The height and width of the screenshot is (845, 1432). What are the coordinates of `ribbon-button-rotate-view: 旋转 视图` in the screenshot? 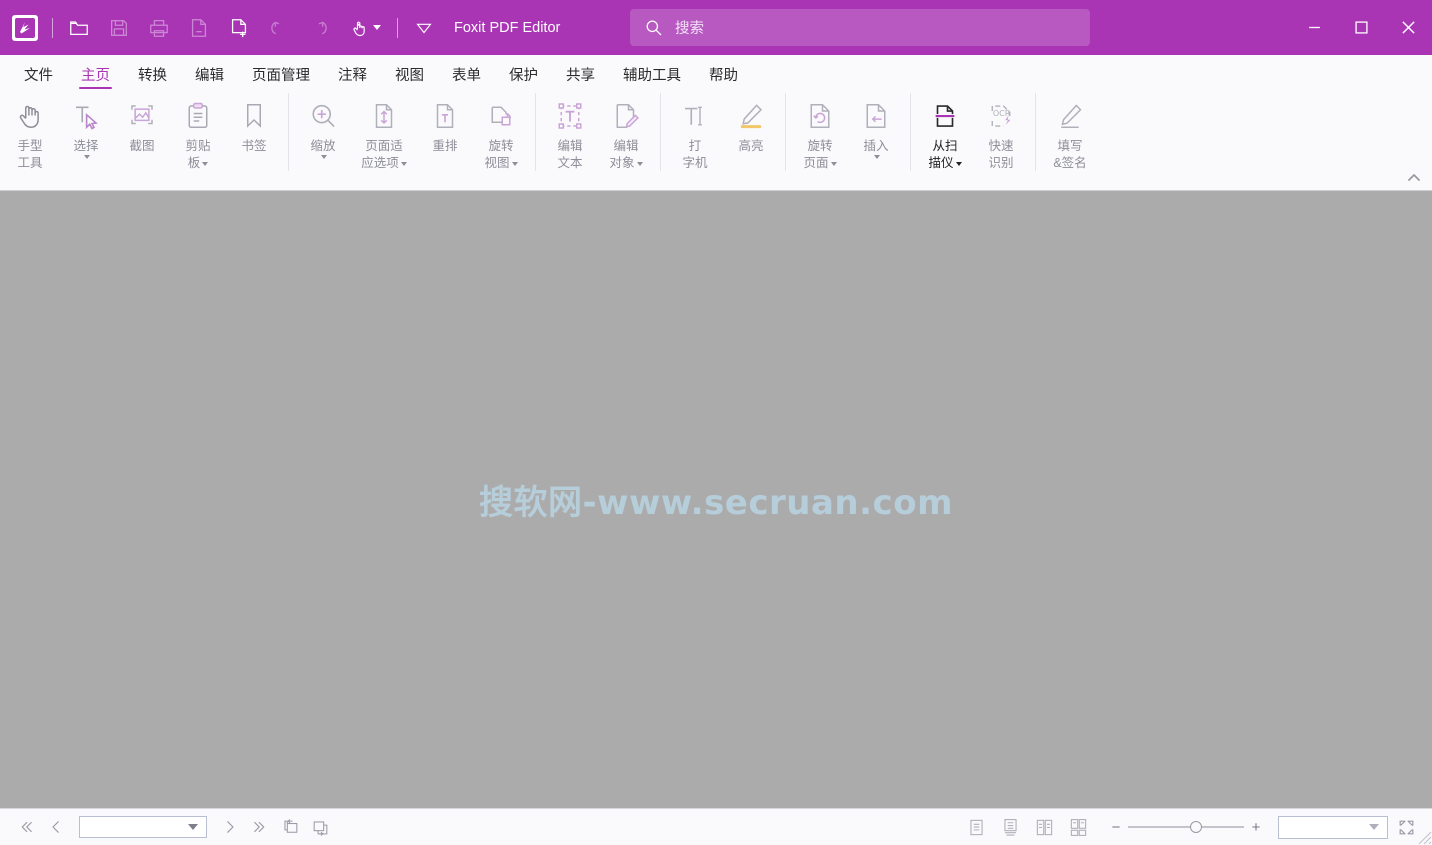 It's located at (501, 133).